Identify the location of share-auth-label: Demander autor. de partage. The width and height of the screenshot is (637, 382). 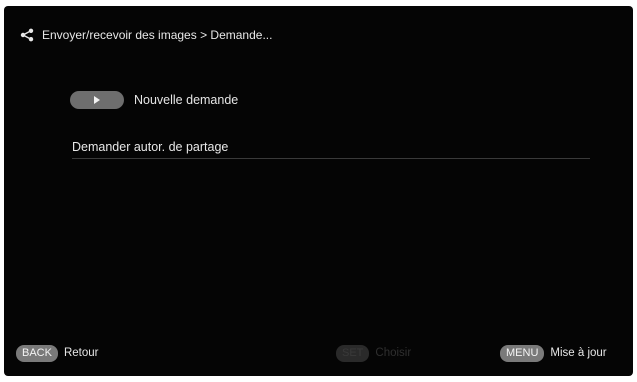
(150, 147).